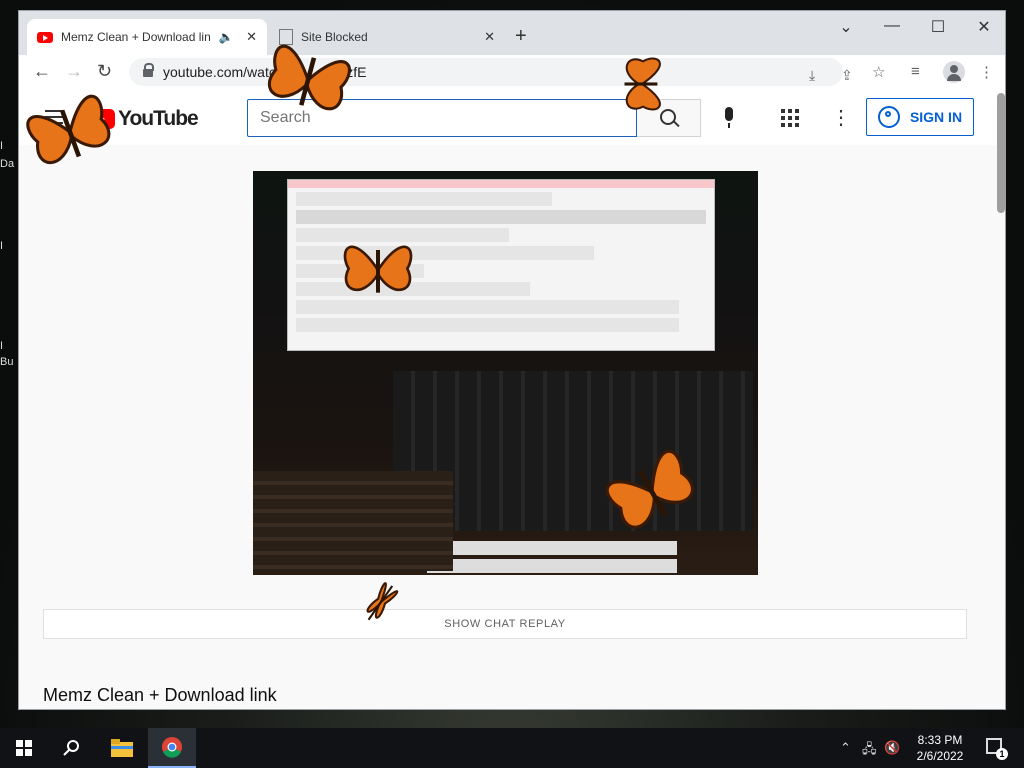 The height and width of the screenshot is (768, 1024). Describe the element at coordinates (160, 695) in the screenshot. I see `video-title: Memz Clean + Download link` at that location.